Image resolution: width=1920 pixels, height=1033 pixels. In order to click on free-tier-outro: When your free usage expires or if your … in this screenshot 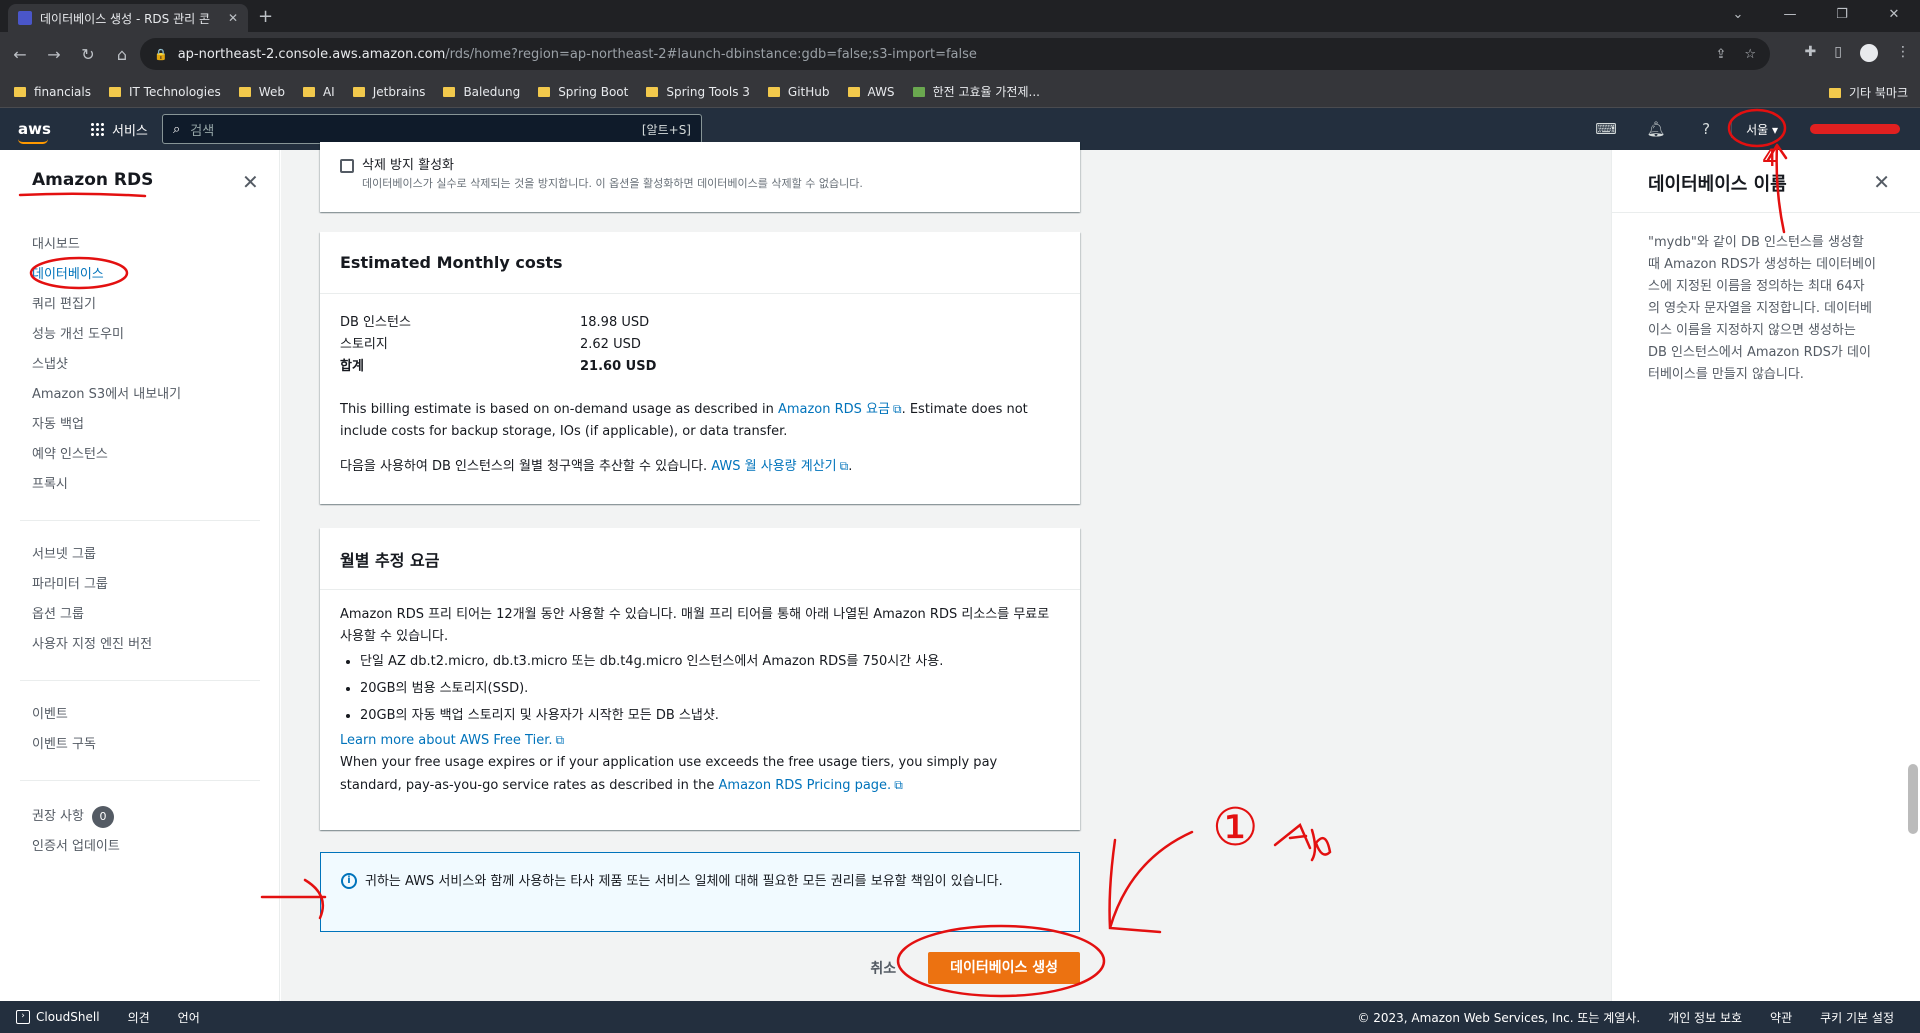, I will do `click(700, 774)`.